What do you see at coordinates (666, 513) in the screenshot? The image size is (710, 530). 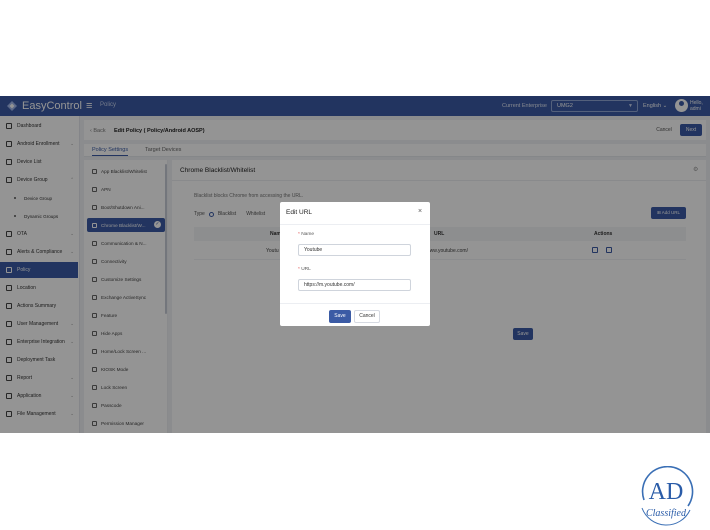 I see `svg-text: Classified` at bounding box center [666, 513].